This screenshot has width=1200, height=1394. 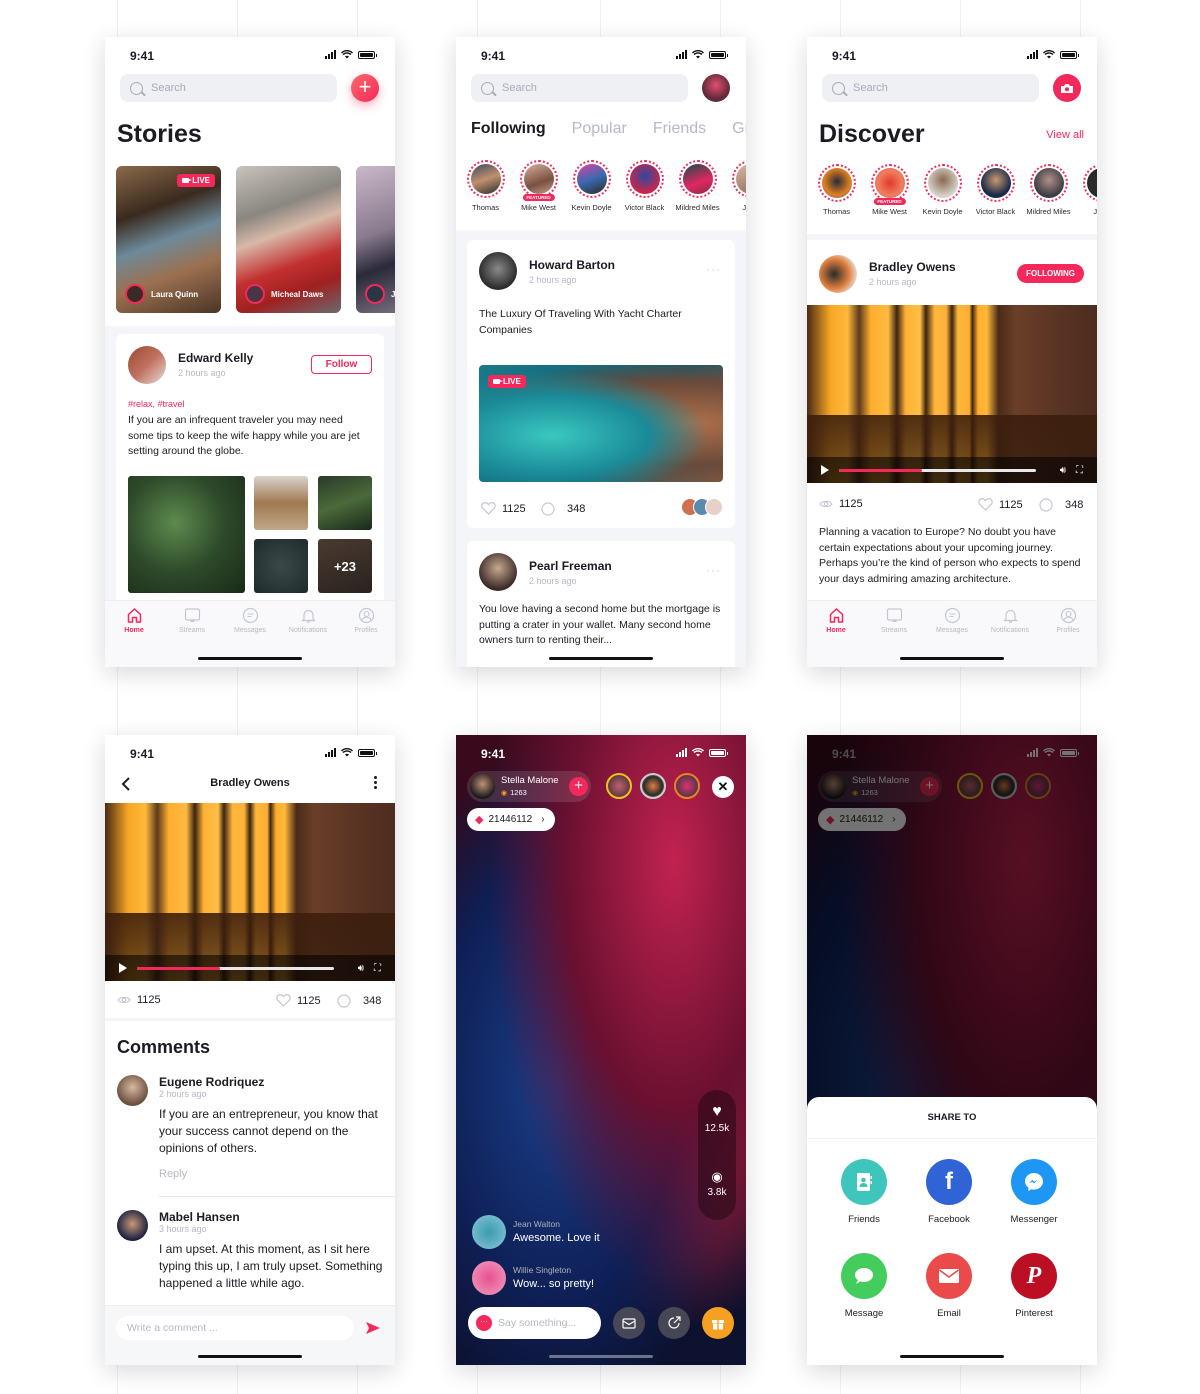 I want to click on follow-button: Follow, so click(x=341, y=364).